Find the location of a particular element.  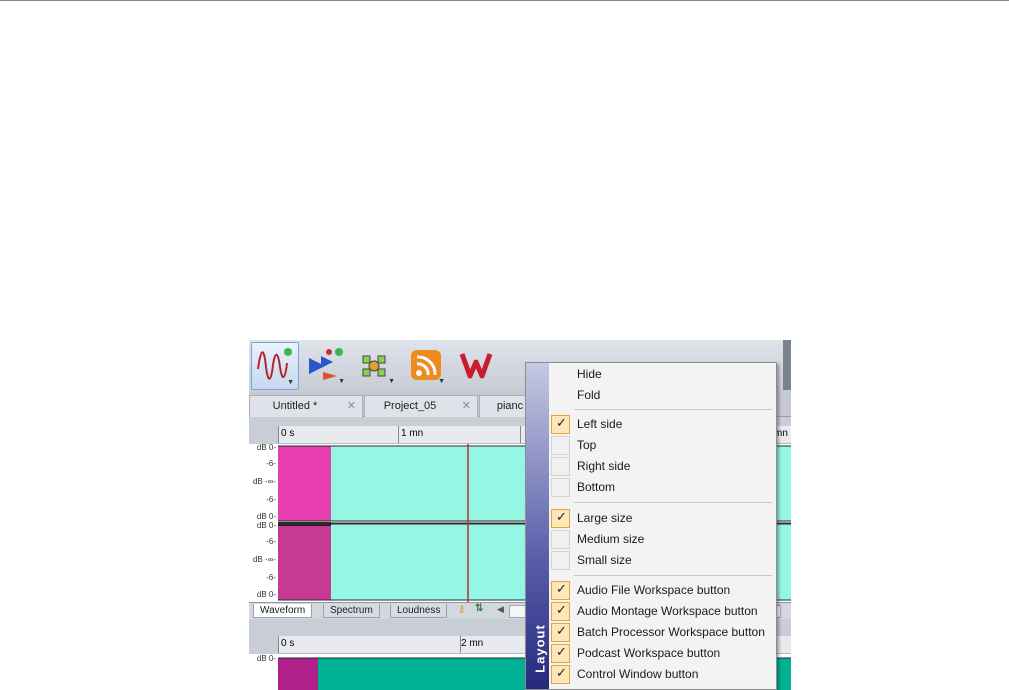

control-window-button is located at coordinates (476, 365).